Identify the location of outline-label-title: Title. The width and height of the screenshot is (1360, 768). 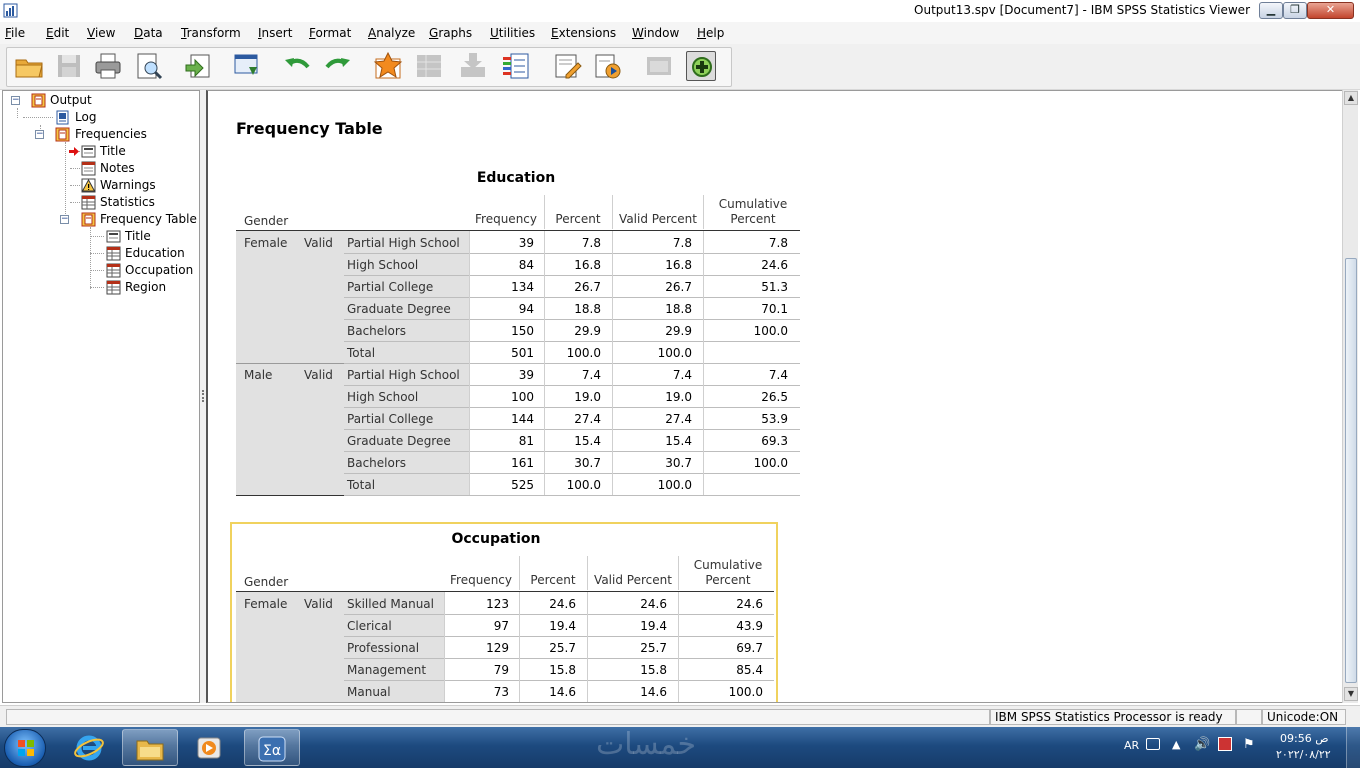
(113, 151).